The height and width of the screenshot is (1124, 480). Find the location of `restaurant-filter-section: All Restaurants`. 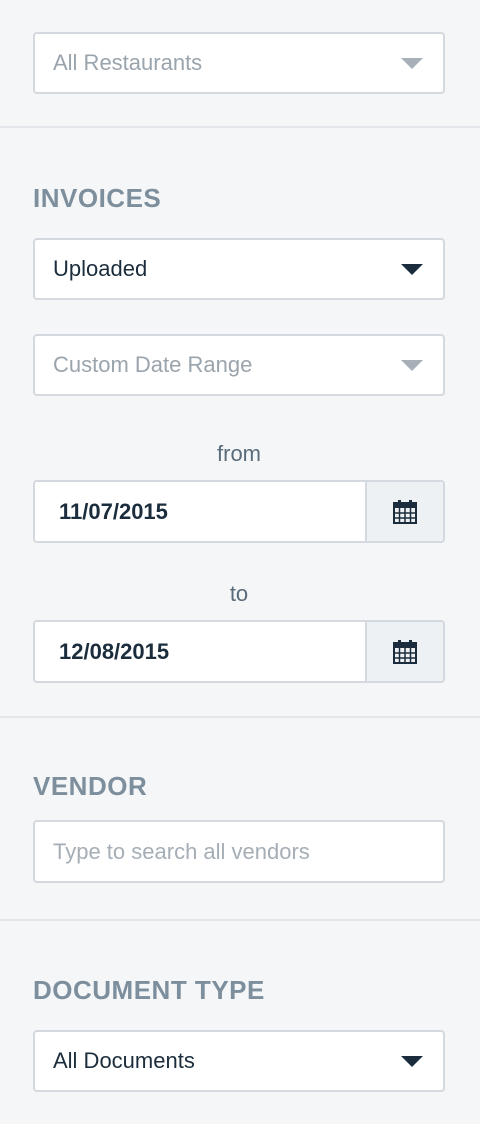

restaurant-filter-section: All Restaurants is located at coordinates (240, 64).